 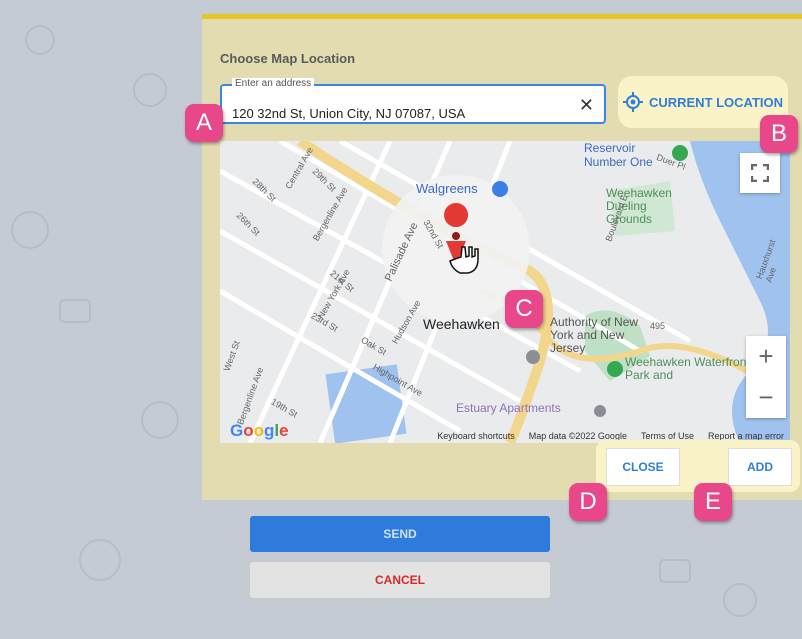 What do you see at coordinates (259, 430) in the screenshot?
I see `google-logo: Google` at bounding box center [259, 430].